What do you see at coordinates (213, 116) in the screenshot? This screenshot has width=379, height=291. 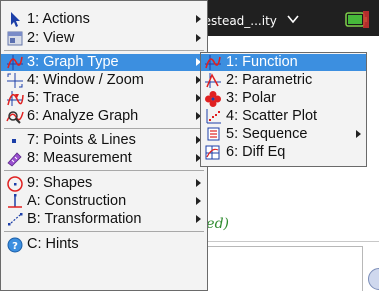 I see `scatter-plot-icon` at bounding box center [213, 116].